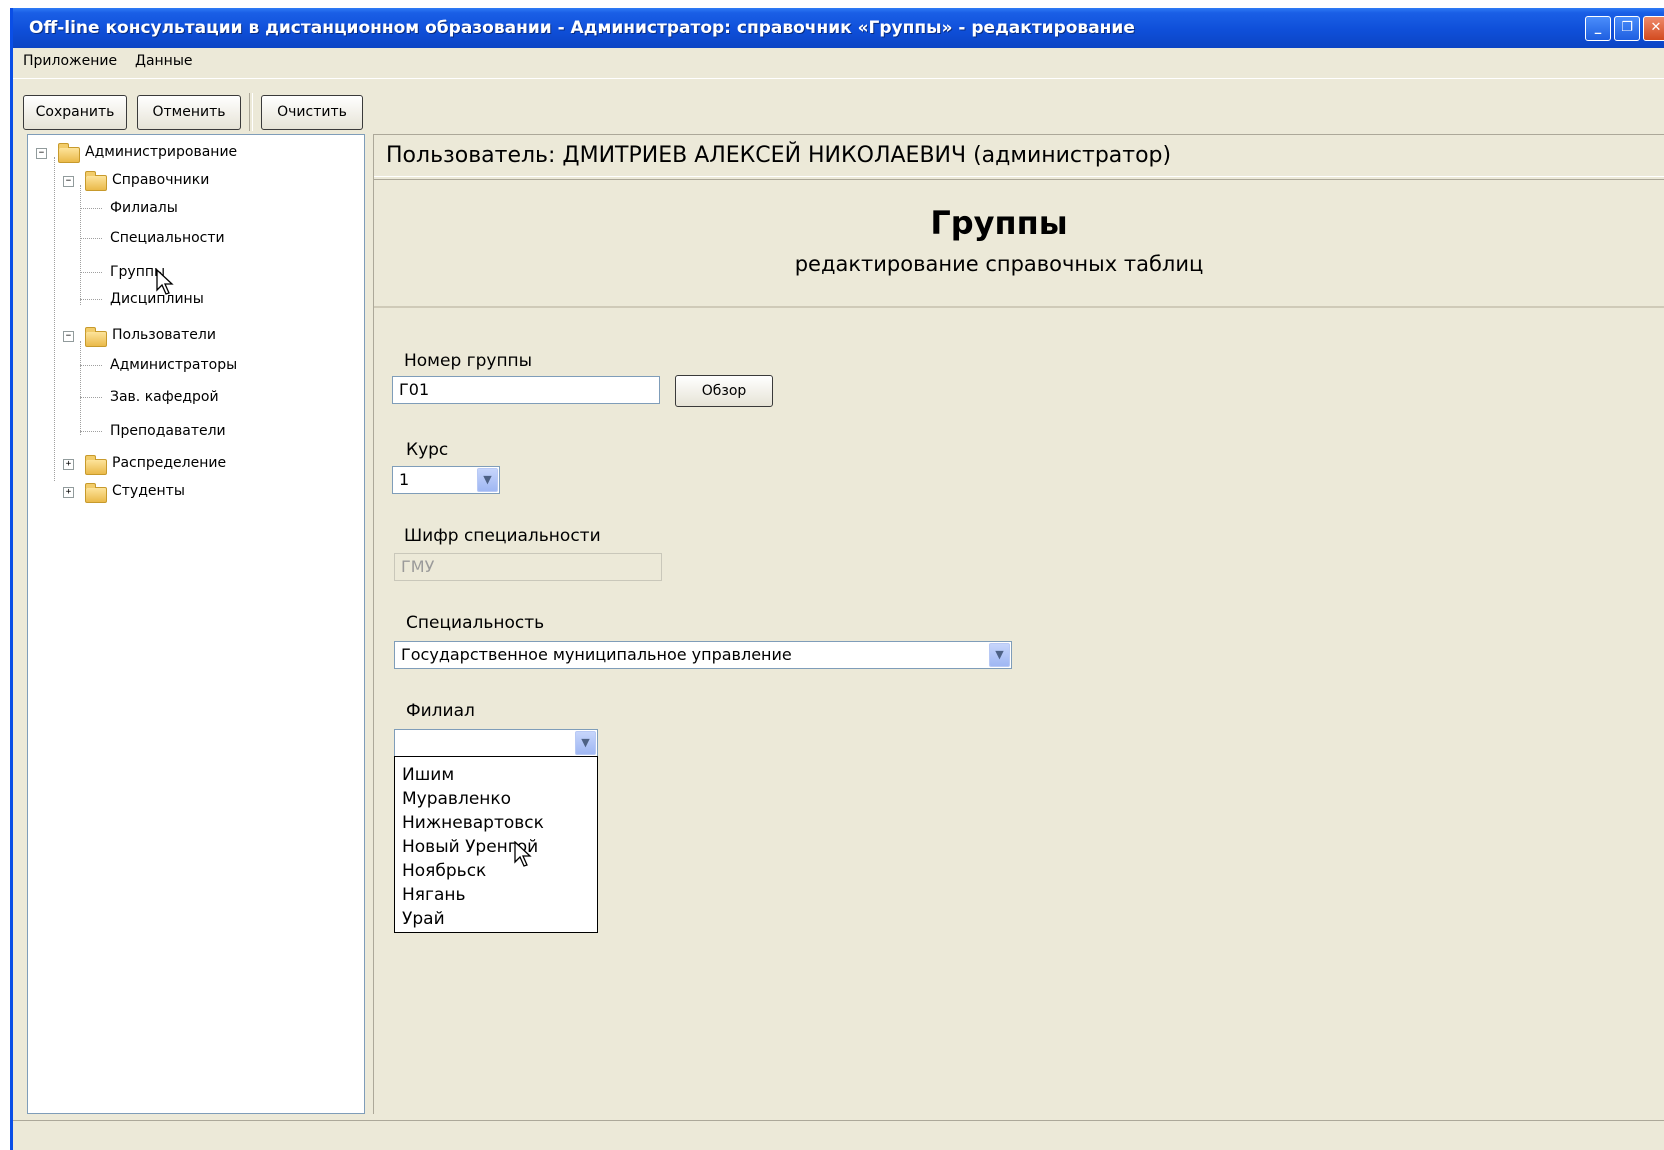 The height and width of the screenshot is (1150, 1664). I want to click on menu-bar: Приложение Данные, so click(838, 61).